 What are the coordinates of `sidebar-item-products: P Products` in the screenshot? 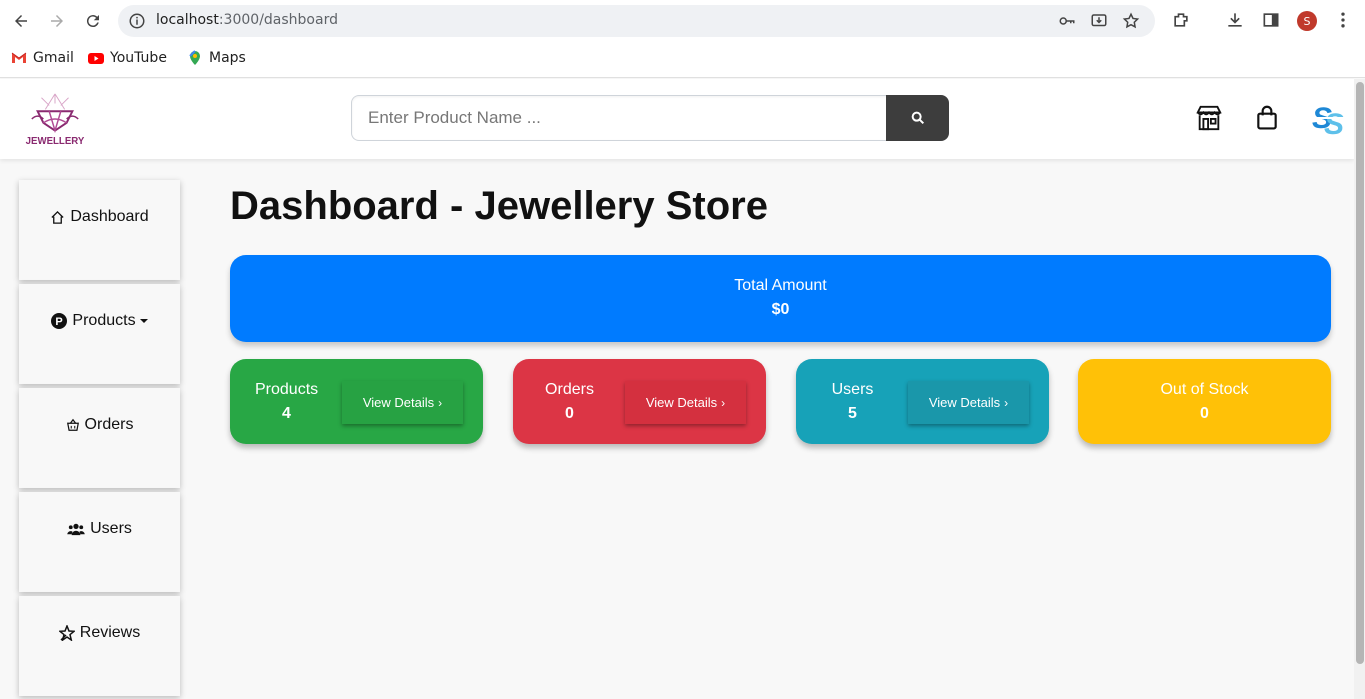 It's located at (99, 334).